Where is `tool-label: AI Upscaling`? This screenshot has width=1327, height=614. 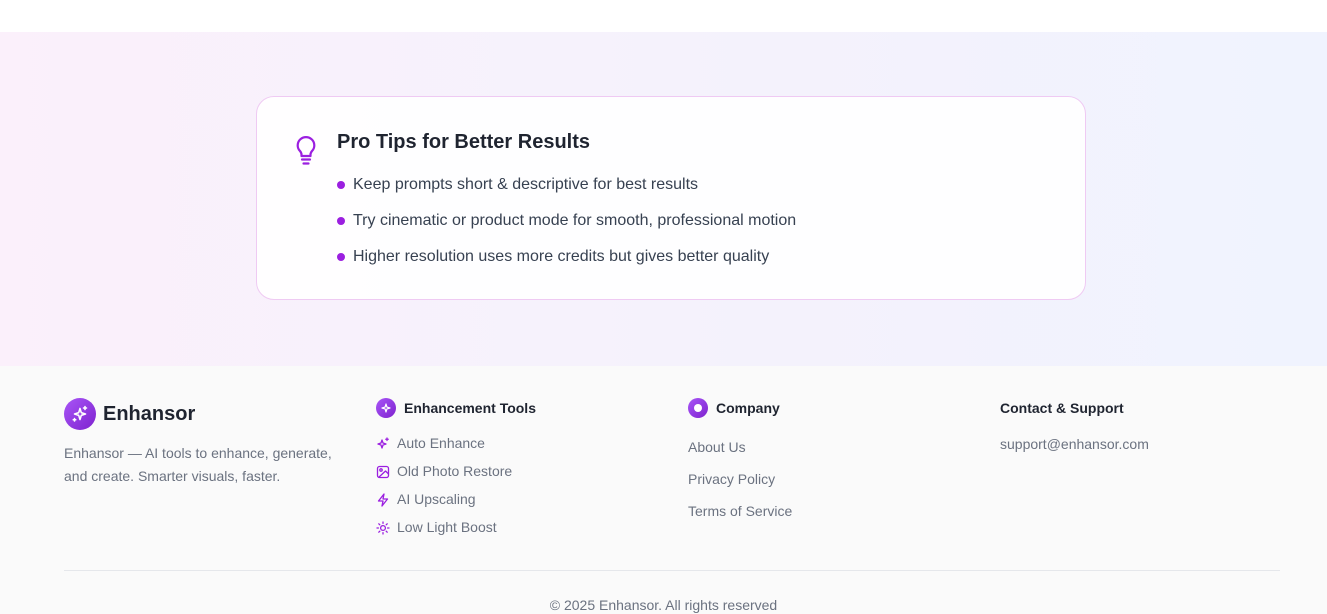 tool-label: AI Upscaling is located at coordinates (436, 499).